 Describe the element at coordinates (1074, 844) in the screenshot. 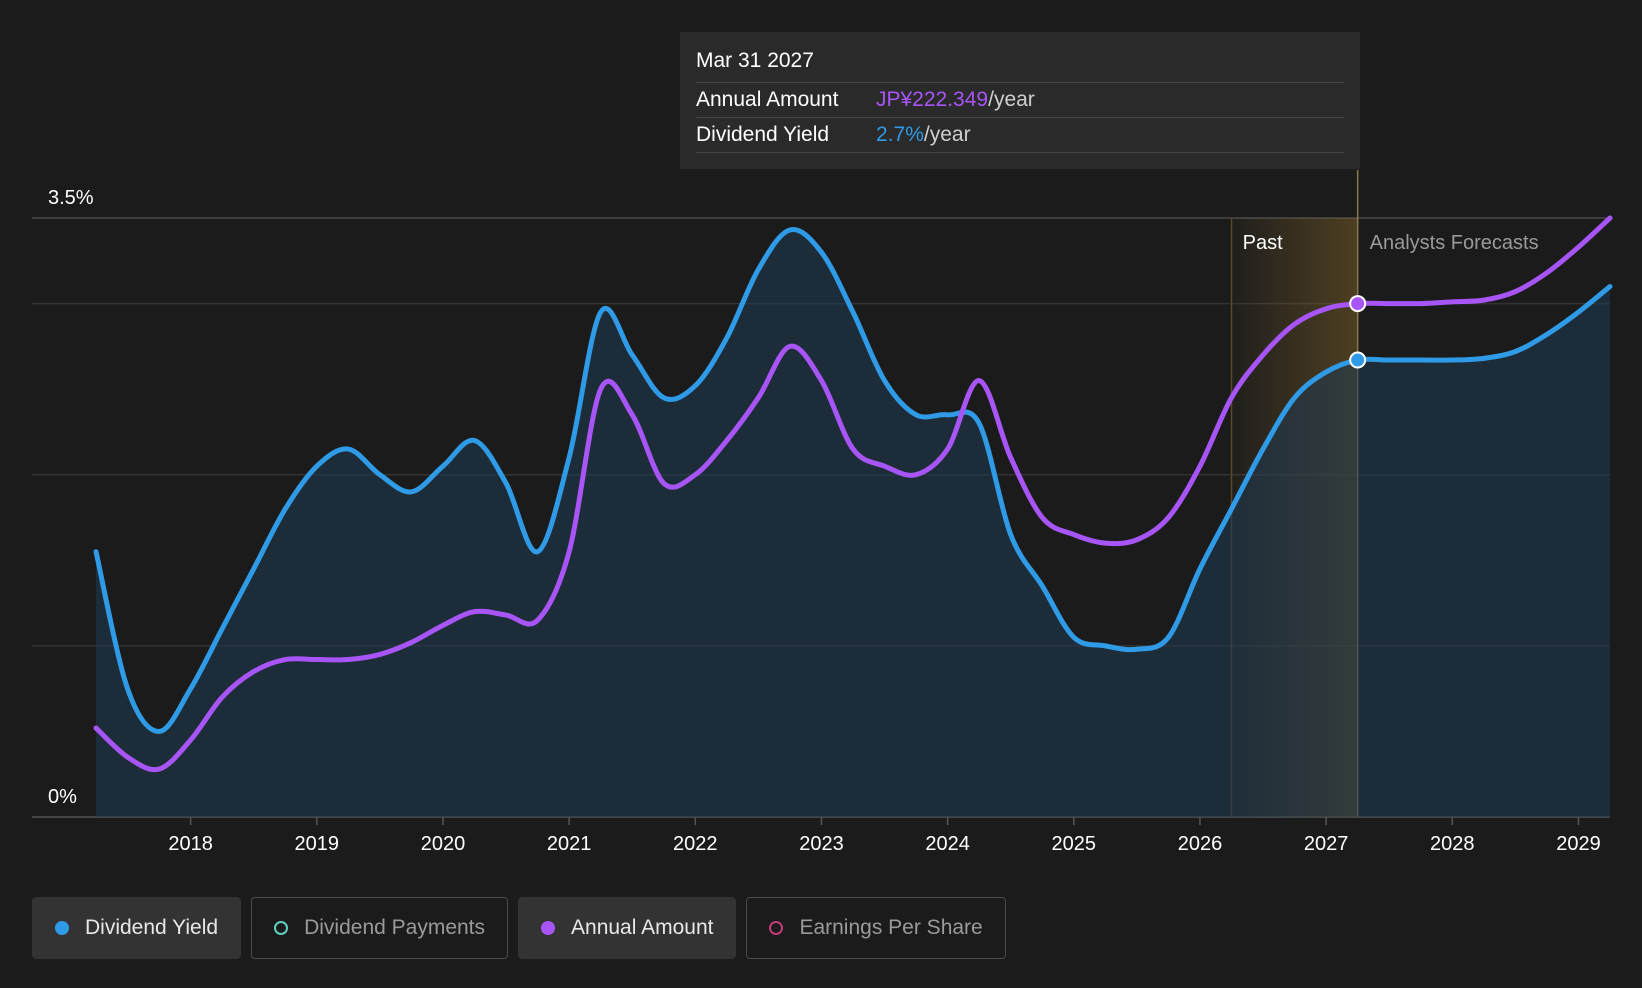

I see `x-tick-label: 2025` at that location.